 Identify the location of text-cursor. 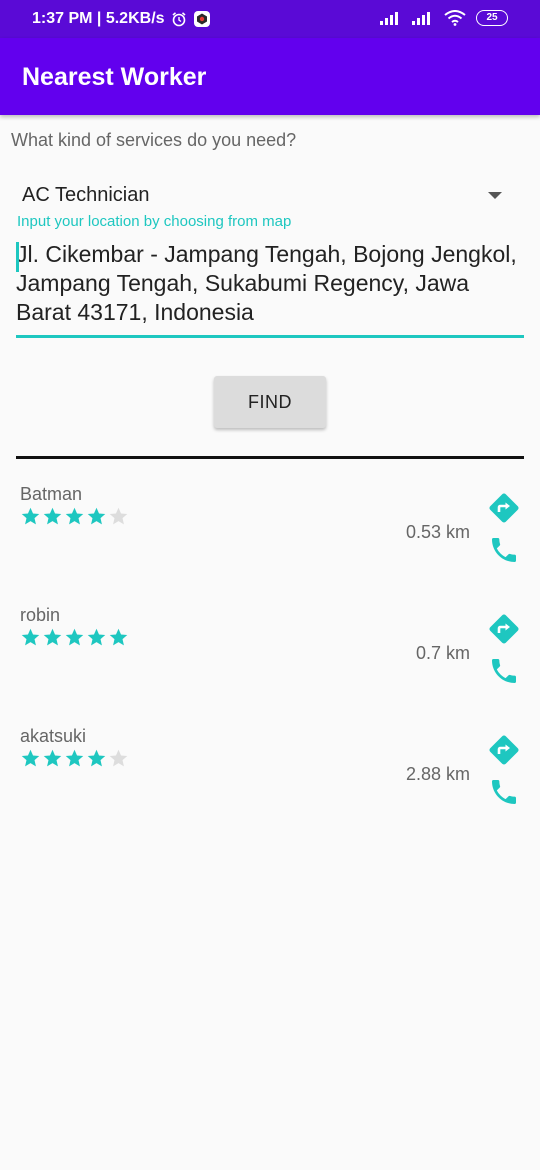
(17, 257).